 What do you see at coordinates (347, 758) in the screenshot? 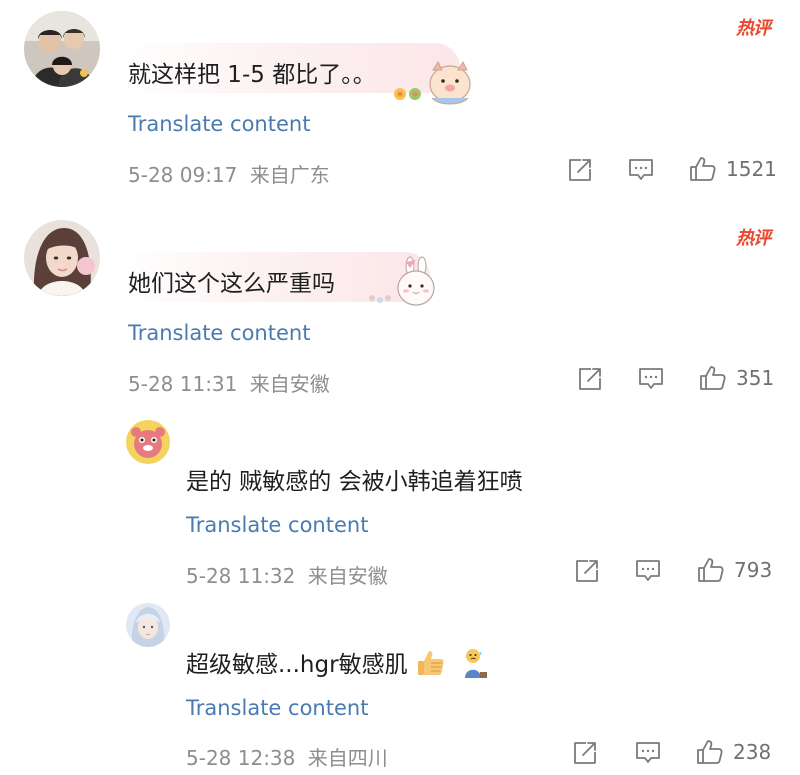
I see `location-text: 来自四川` at bounding box center [347, 758].